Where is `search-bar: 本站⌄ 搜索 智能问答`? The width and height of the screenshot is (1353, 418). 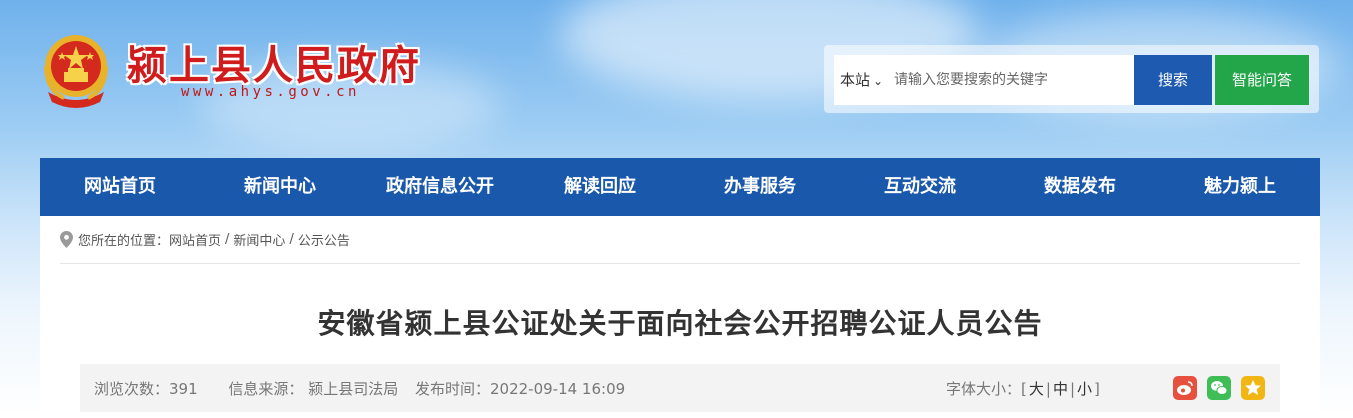 search-bar: 本站⌄ 搜索 智能问答 is located at coordinates (1071, 79).